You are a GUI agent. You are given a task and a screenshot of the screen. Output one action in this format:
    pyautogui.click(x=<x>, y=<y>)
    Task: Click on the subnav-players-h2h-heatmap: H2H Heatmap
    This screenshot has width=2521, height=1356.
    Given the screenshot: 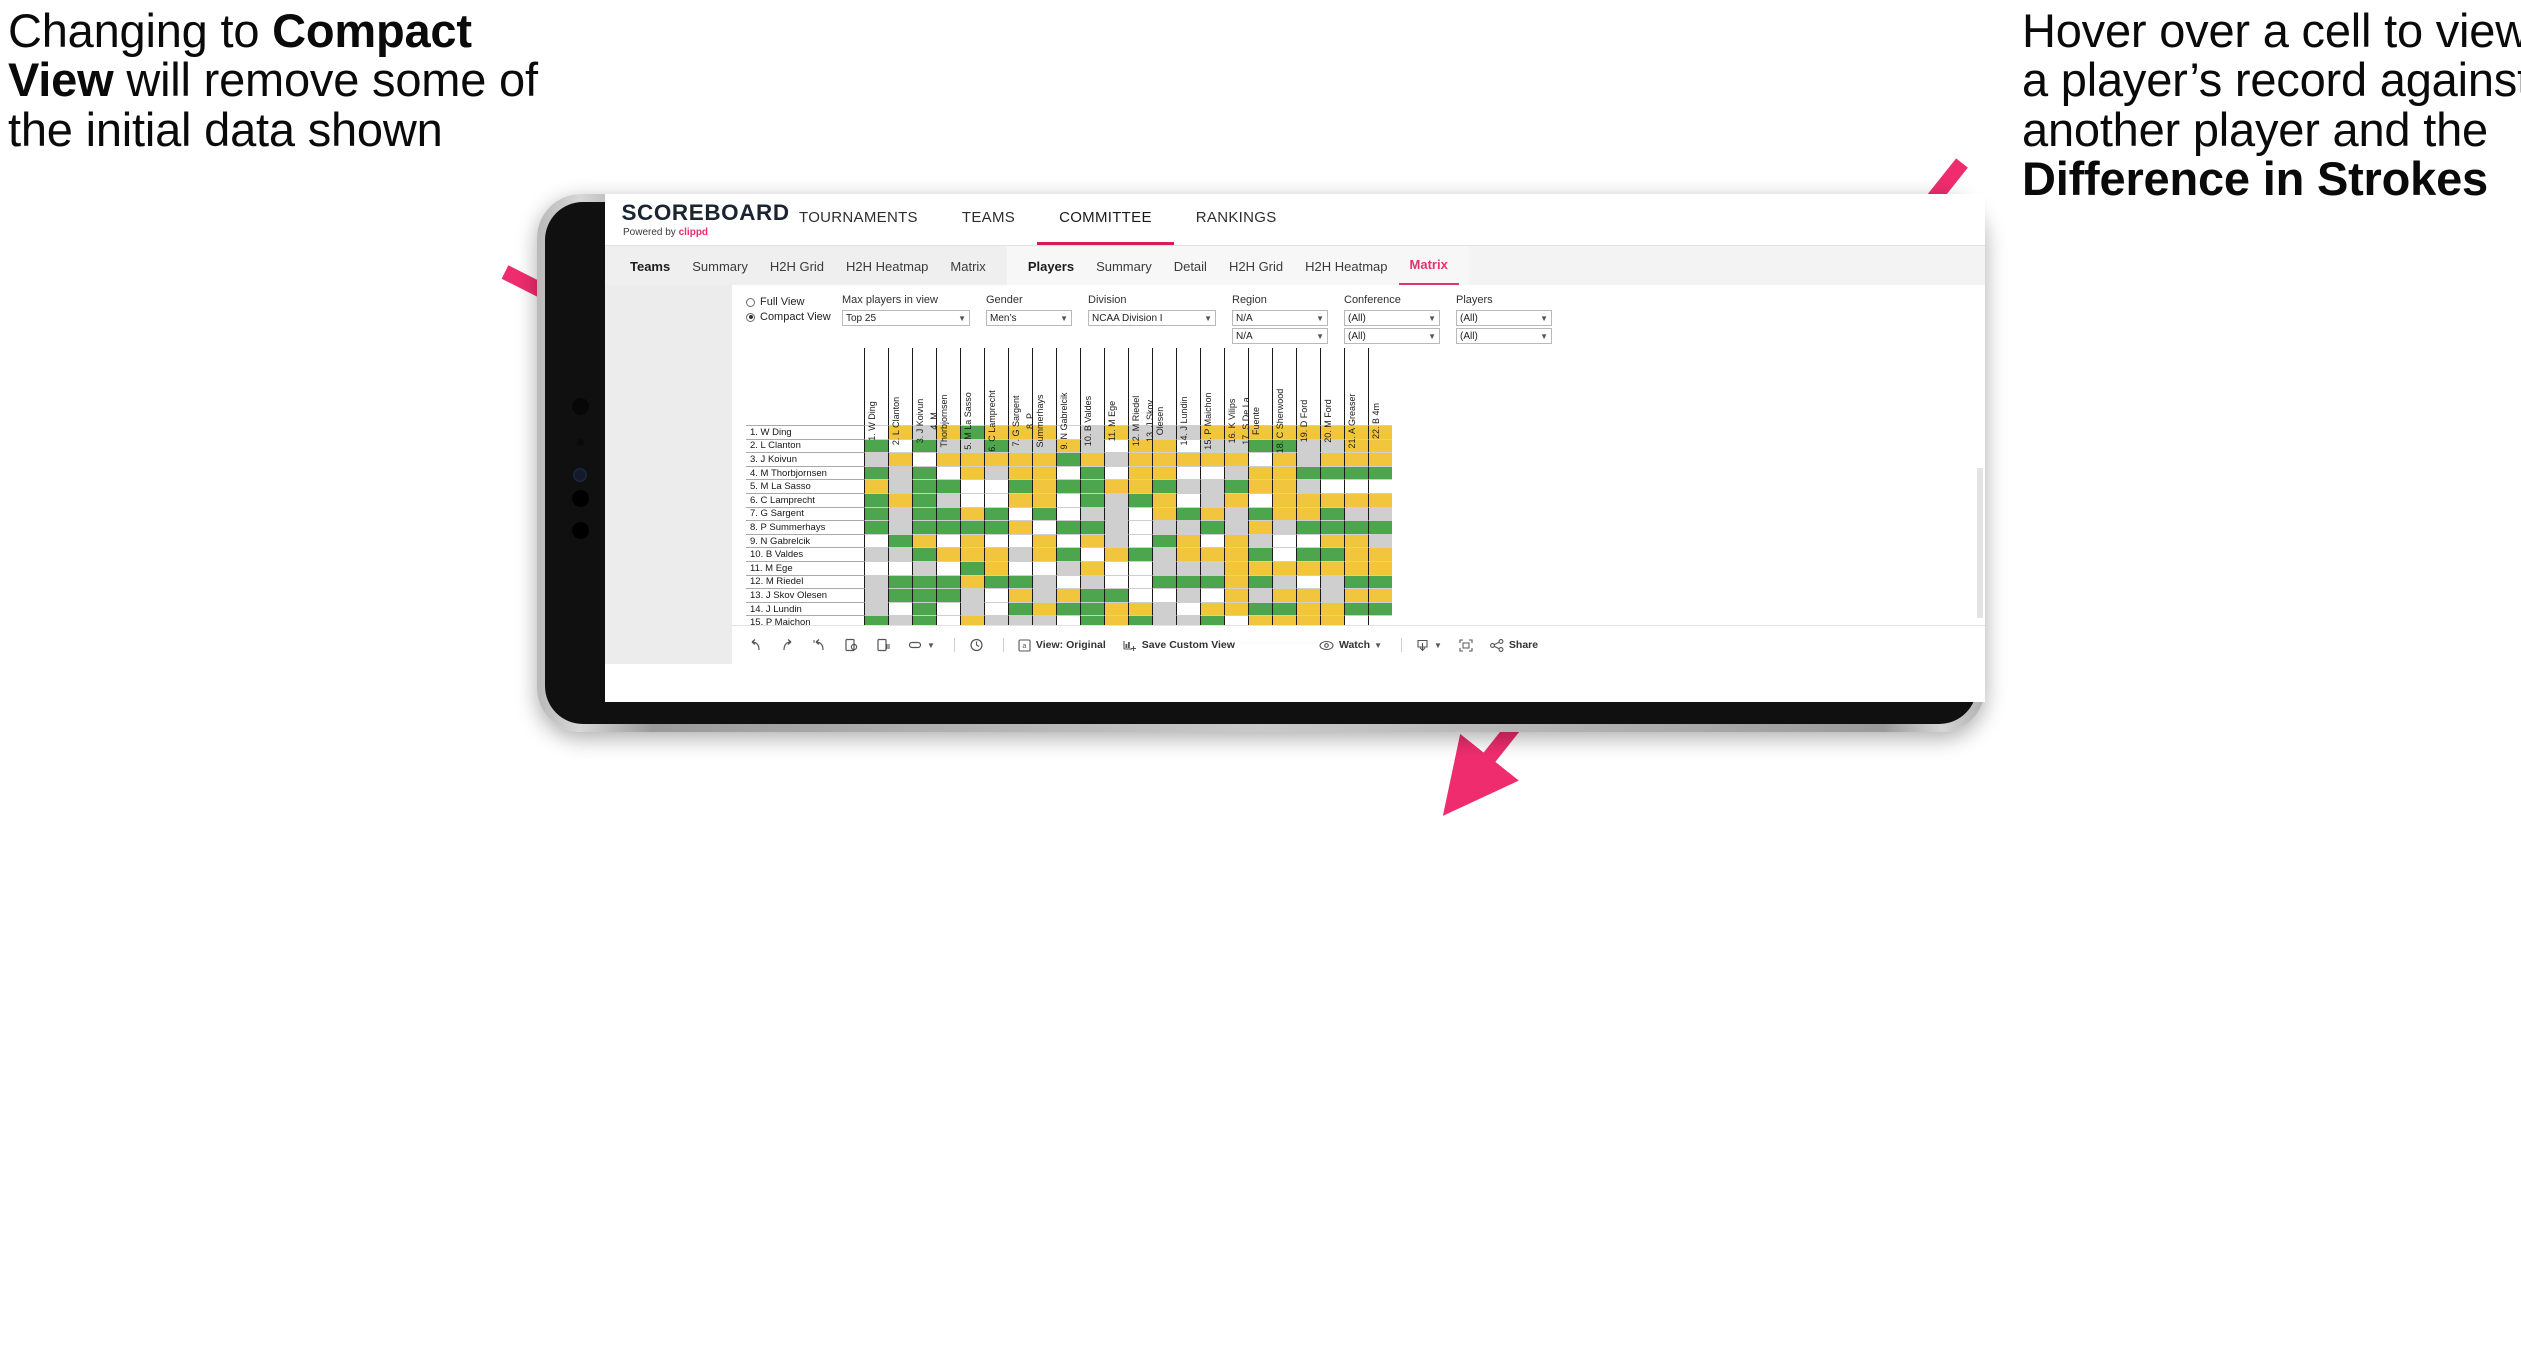 What is the action you would take?
    pyautogui.click(x=1346, y=266)
    